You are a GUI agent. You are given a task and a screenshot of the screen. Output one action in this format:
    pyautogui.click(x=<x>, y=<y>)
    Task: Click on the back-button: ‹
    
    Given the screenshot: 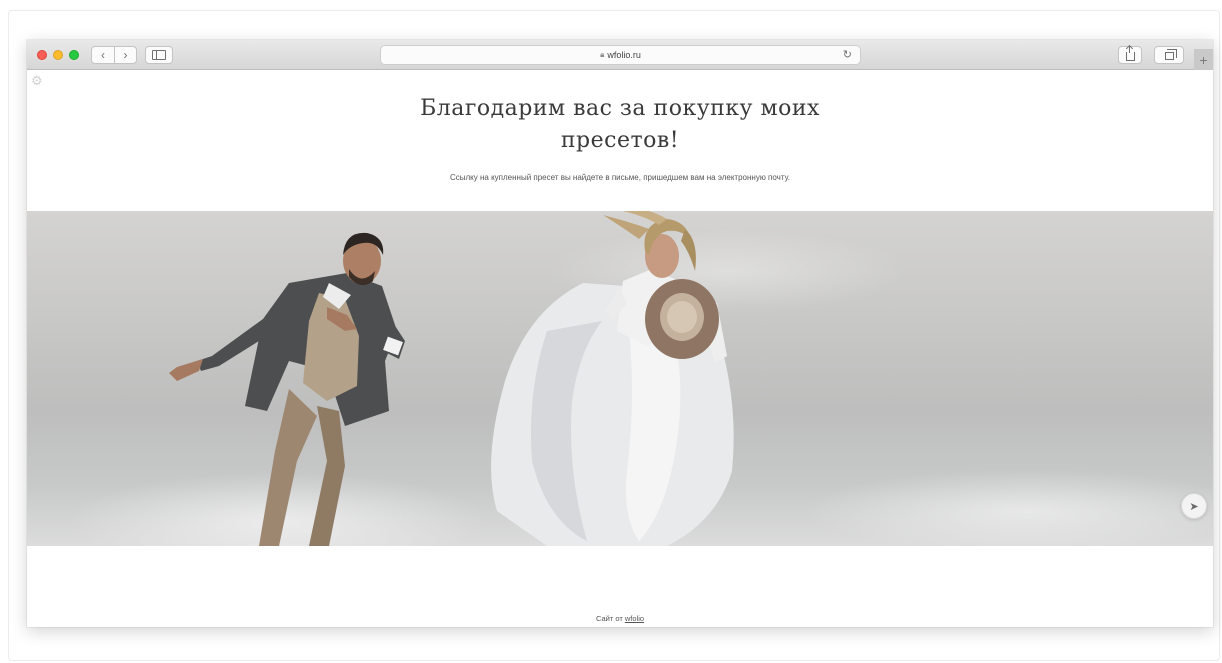 What is the action you would take?
    pyautogui.click(x=103, y=55)
    